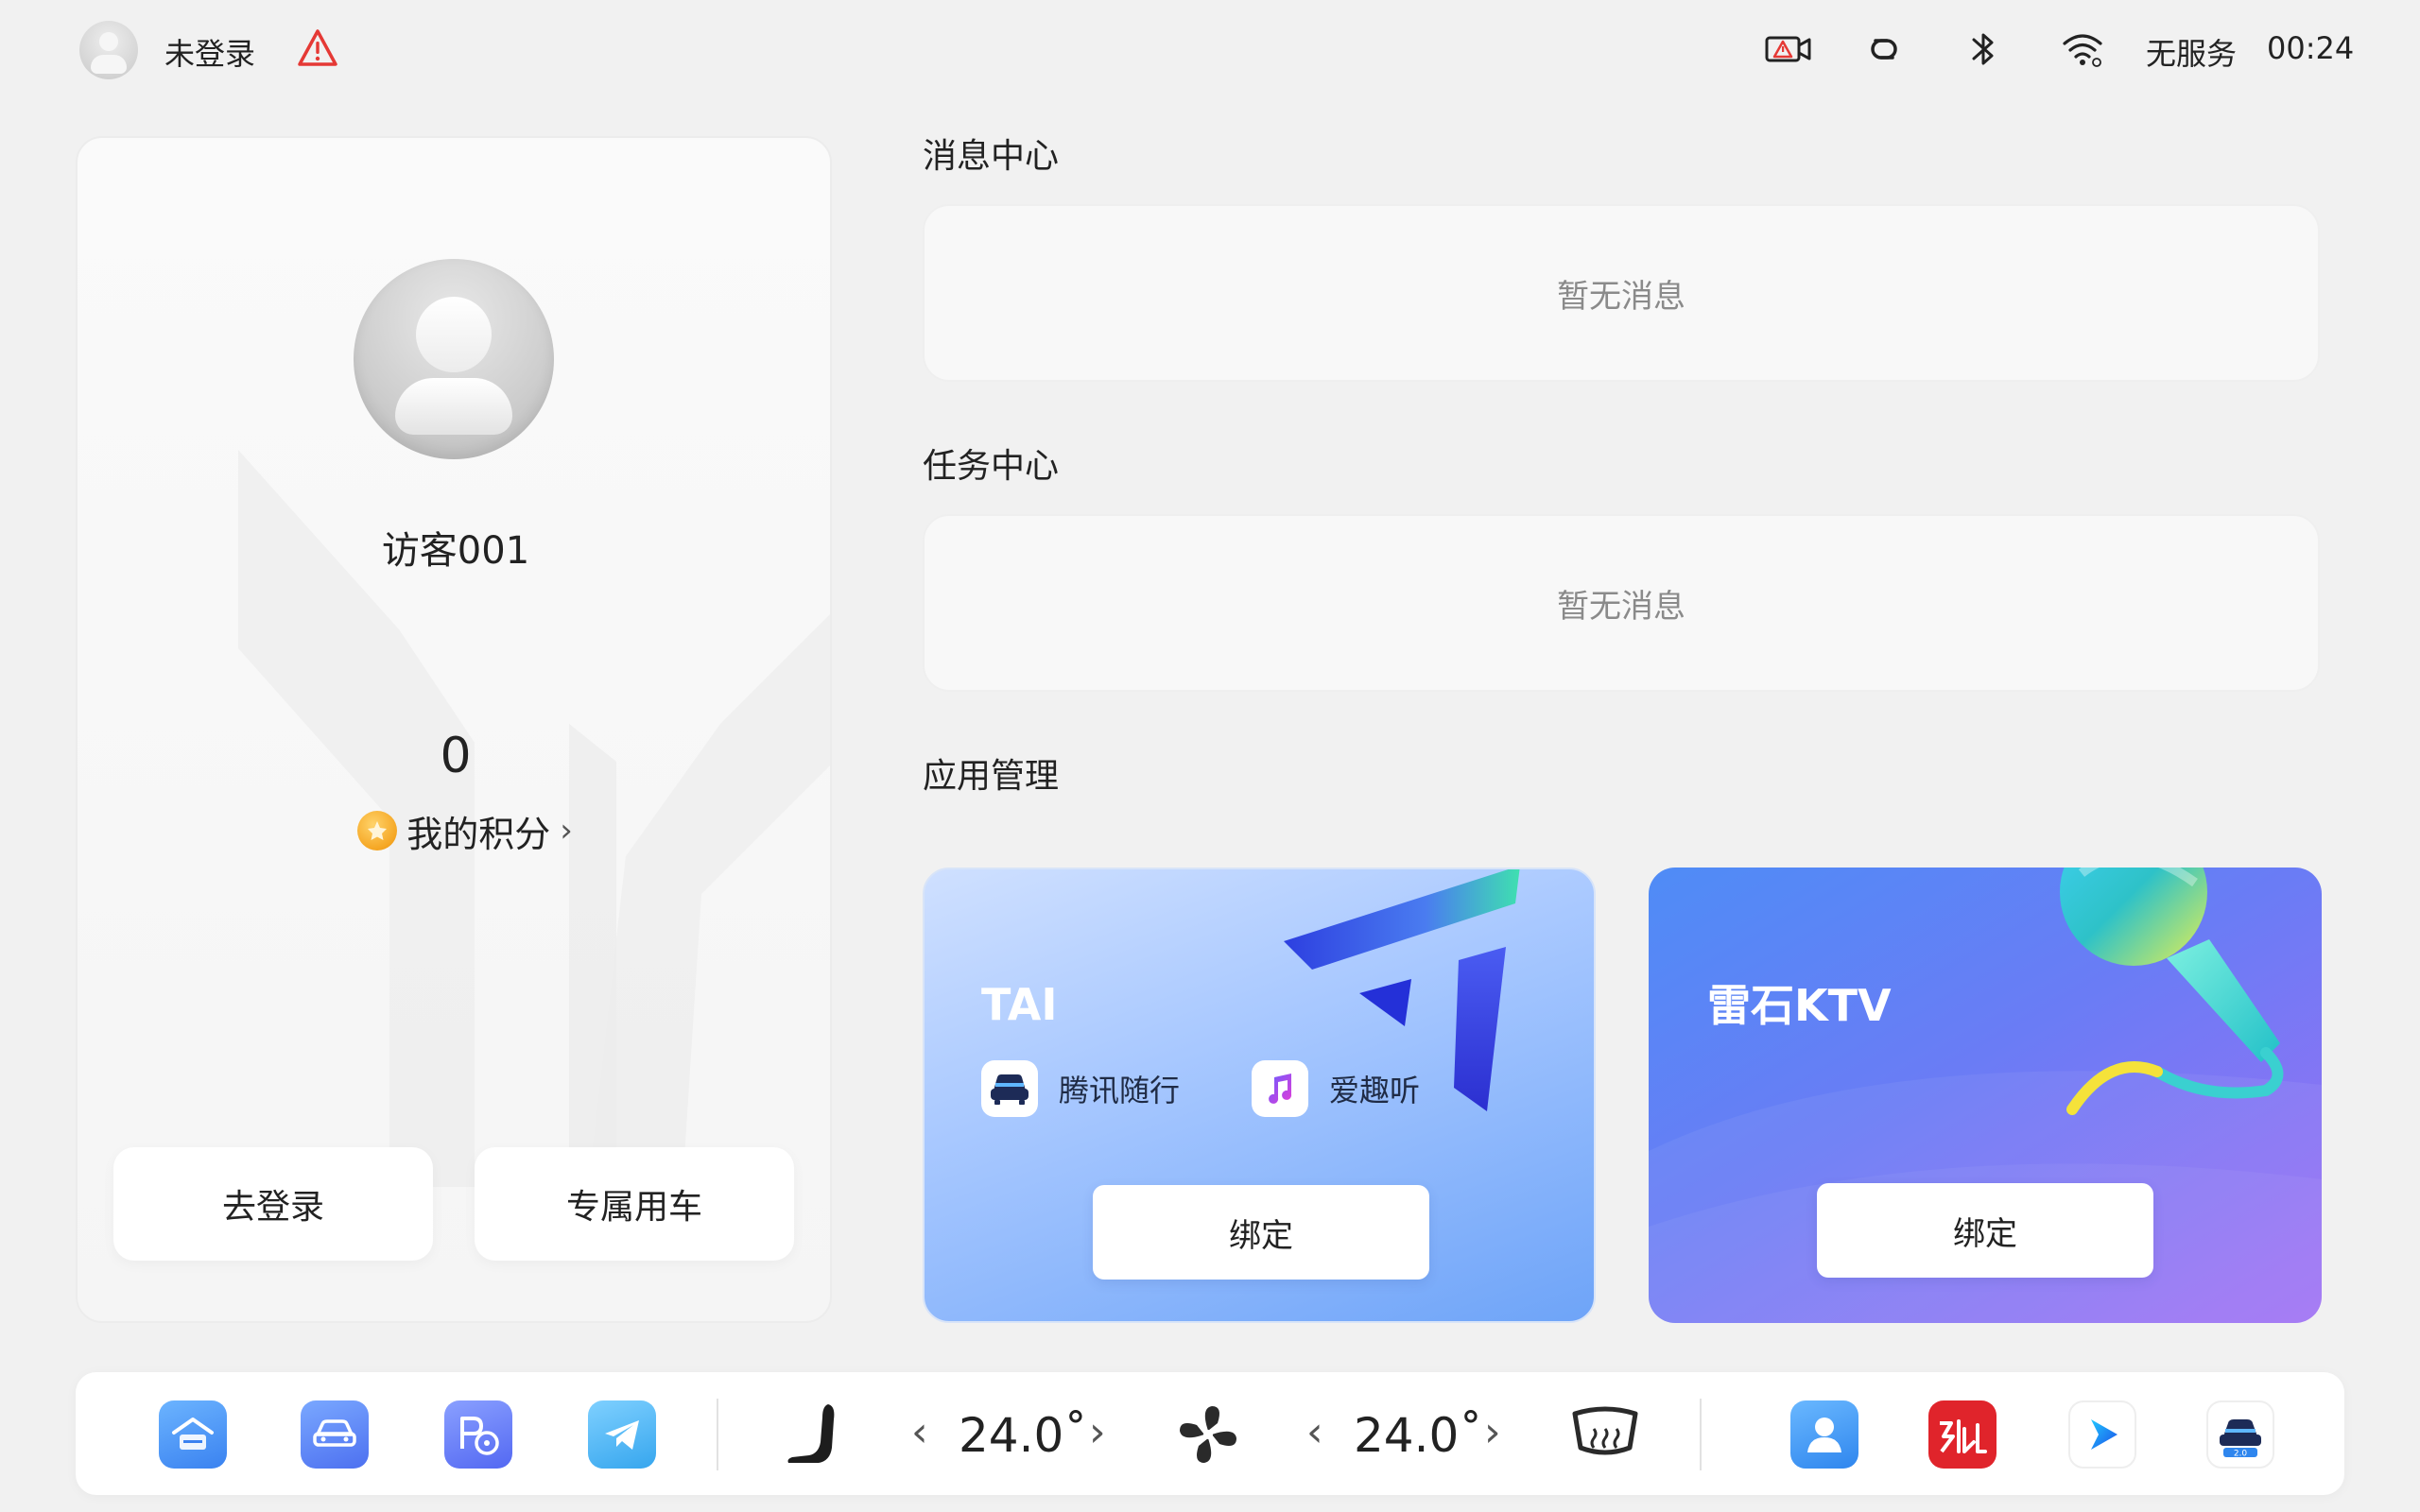  I want to click on my-points-link: 我的积分 ›, so click(465, 831).